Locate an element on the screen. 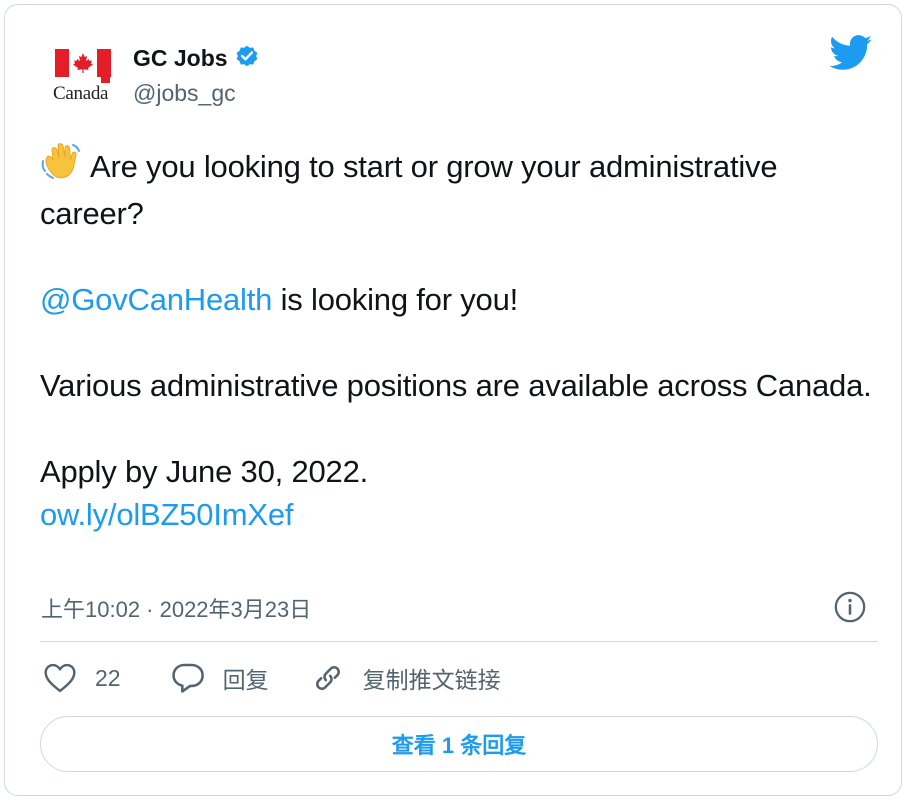 This screenshot has height=802, width=908. display-name: GC Jobs is located at coordinates (180, 58).